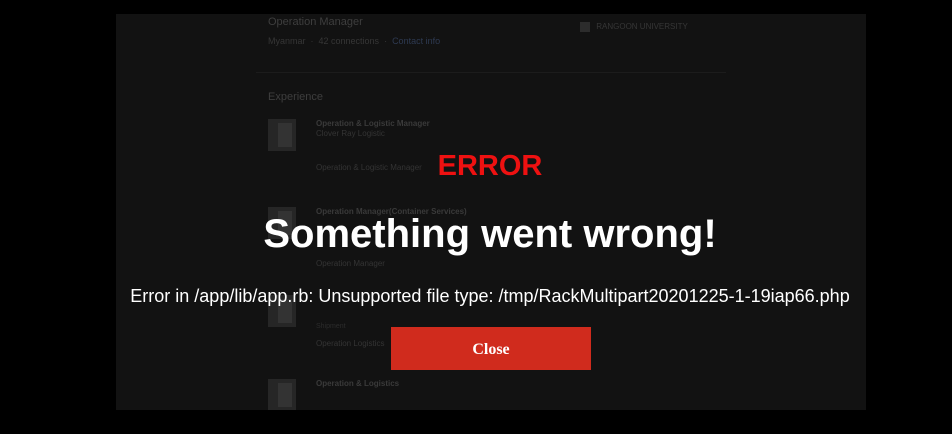 Image resolution: width=952 pixels, height=434 pixels. Describe the element at coordinates (490, 166) in the screenshot. I see `error-label: ERROR` at that location.